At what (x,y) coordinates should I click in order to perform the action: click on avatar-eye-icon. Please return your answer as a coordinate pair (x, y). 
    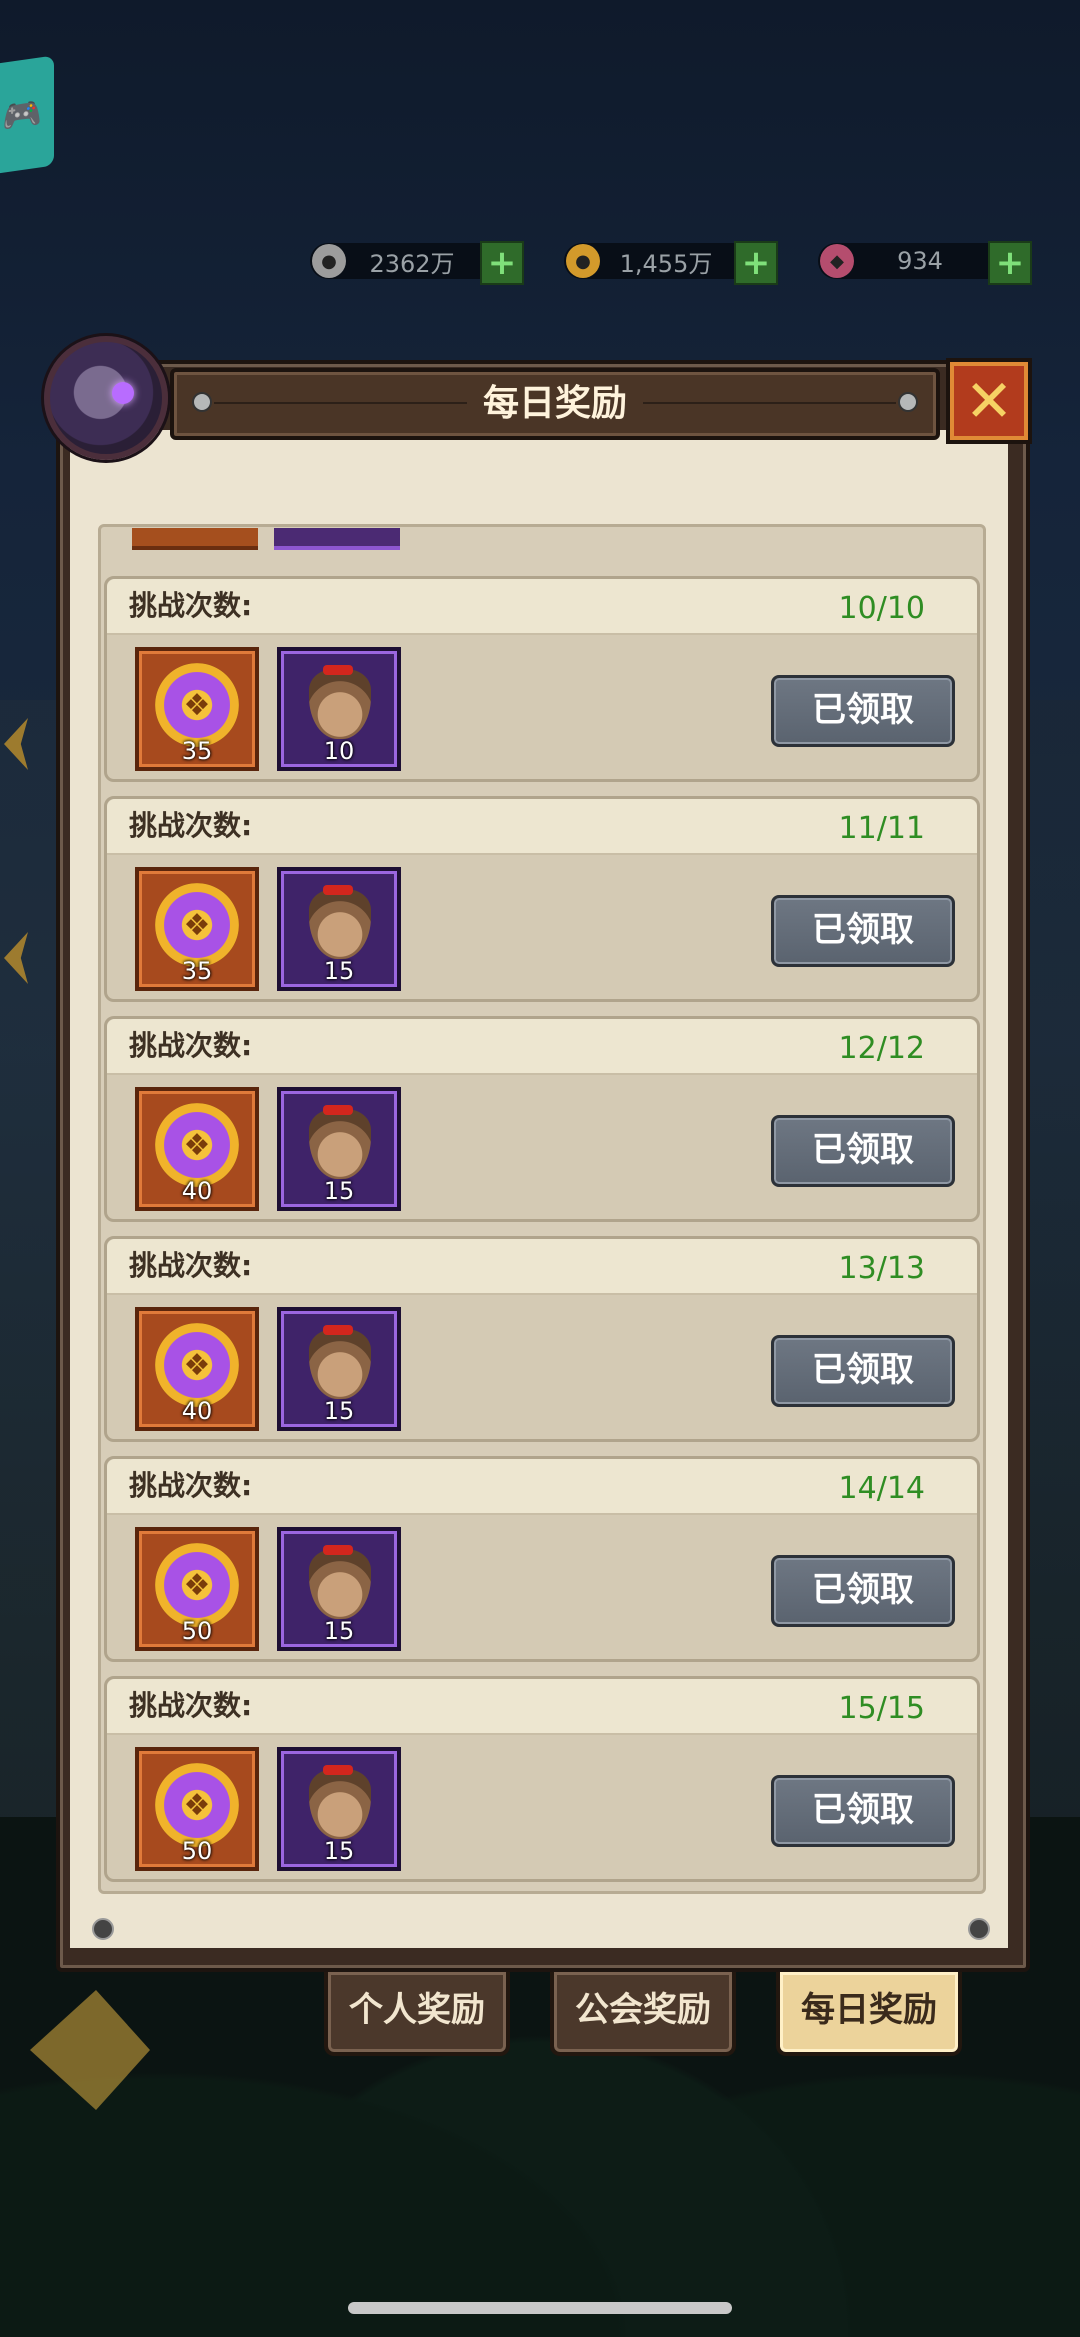
    Looking at the image, I should click on (123, 393).